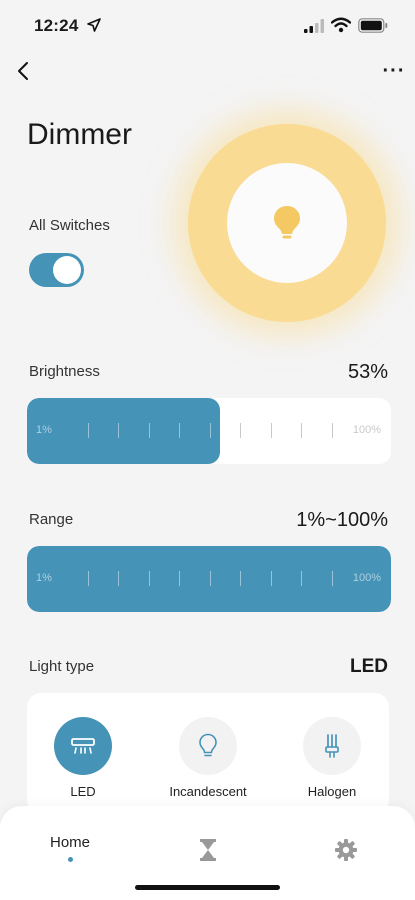 Image resolution: width=415 pixels, height=900 pixels. I want to click on tab-settings, so click(346, 852).